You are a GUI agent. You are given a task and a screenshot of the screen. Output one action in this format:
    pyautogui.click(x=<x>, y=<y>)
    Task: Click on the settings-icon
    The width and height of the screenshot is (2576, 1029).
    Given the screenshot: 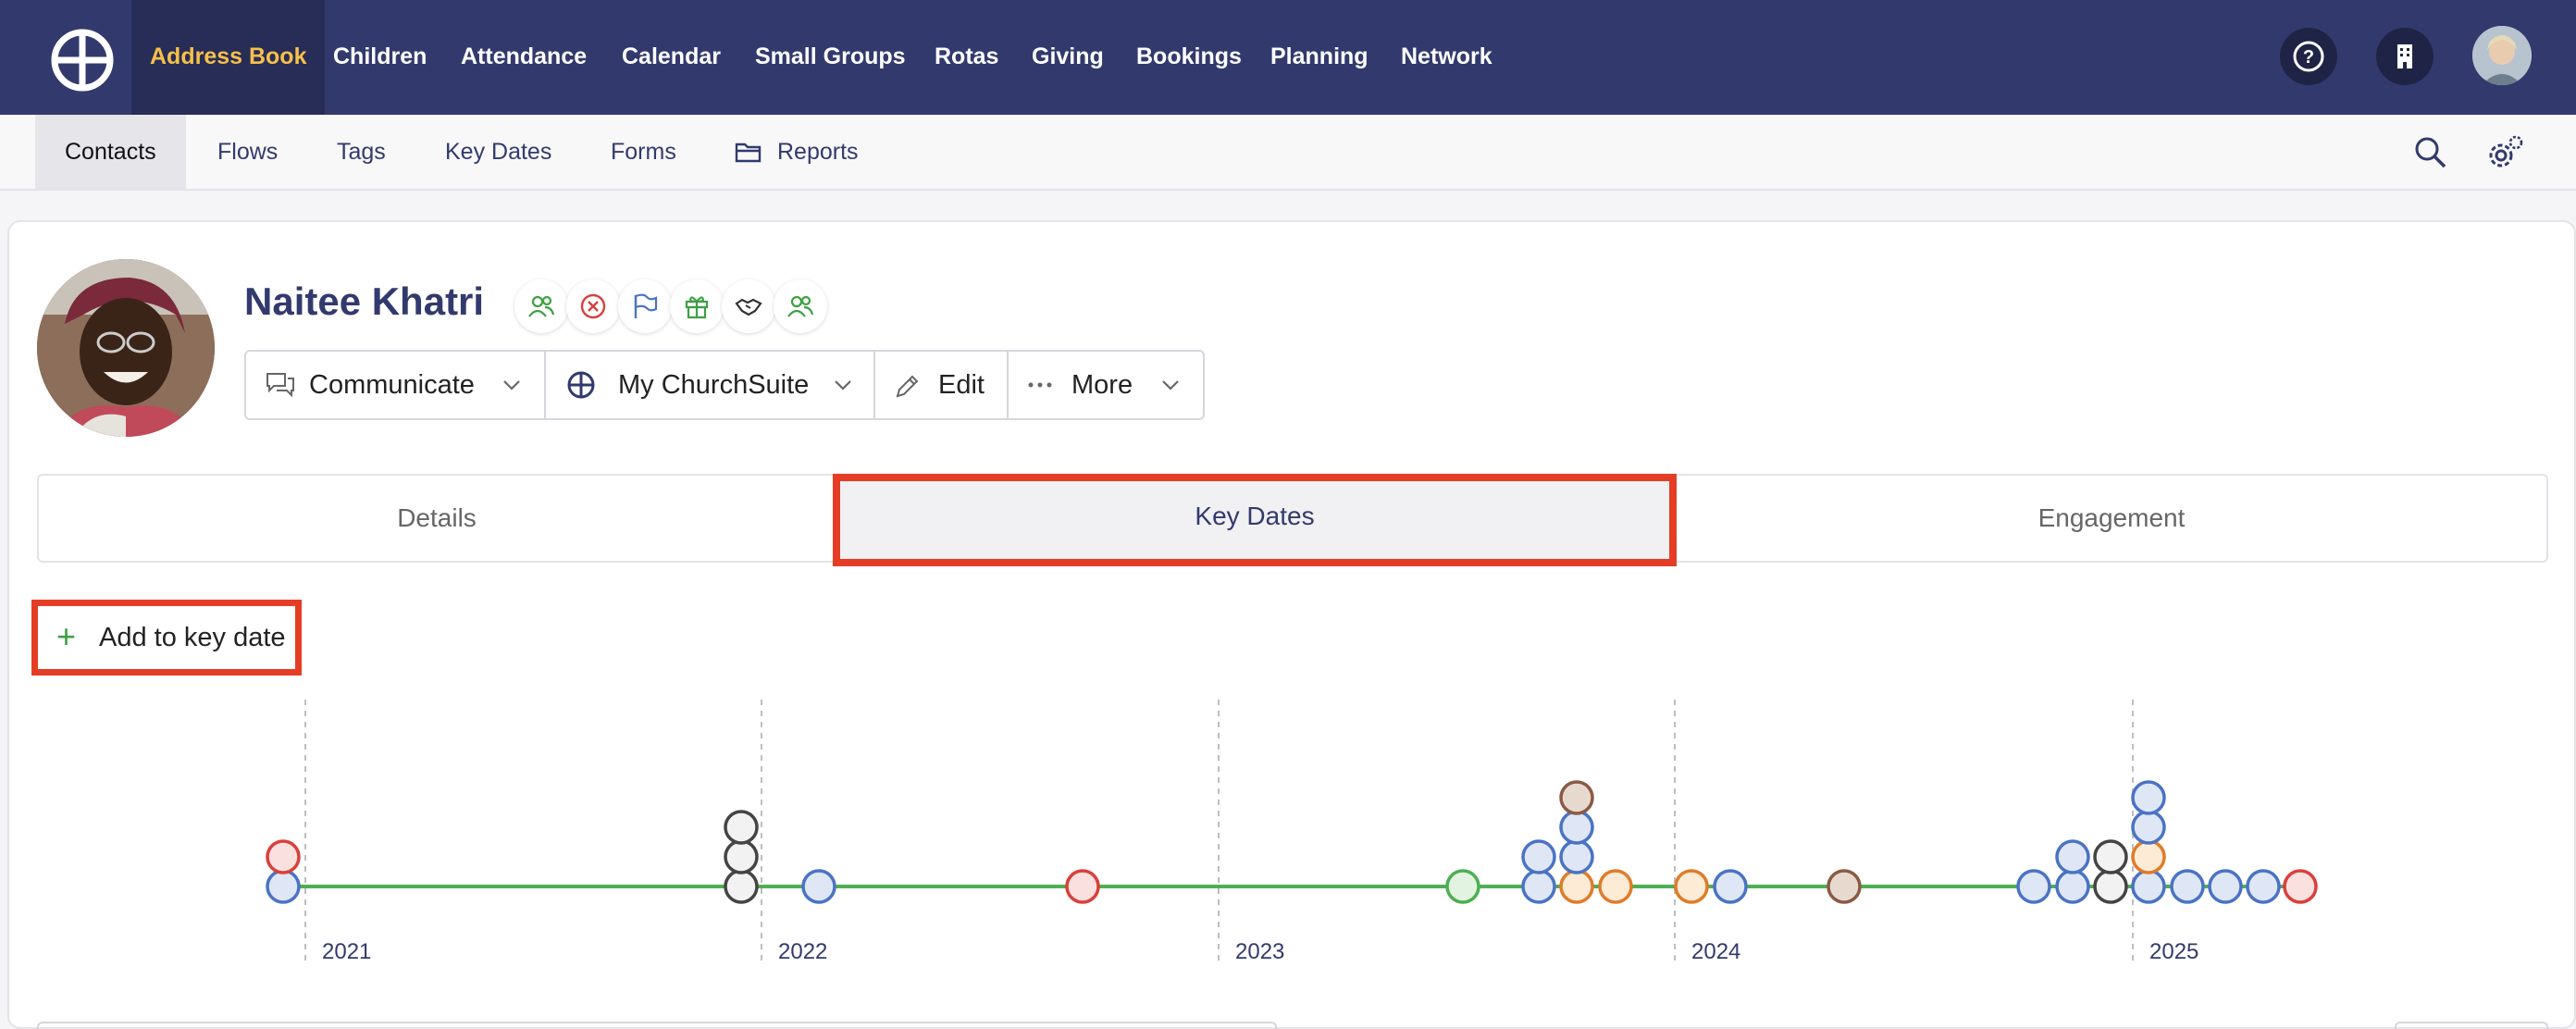 What is the action you would take?
    pyautogui.click(x=2505, y=153)
    